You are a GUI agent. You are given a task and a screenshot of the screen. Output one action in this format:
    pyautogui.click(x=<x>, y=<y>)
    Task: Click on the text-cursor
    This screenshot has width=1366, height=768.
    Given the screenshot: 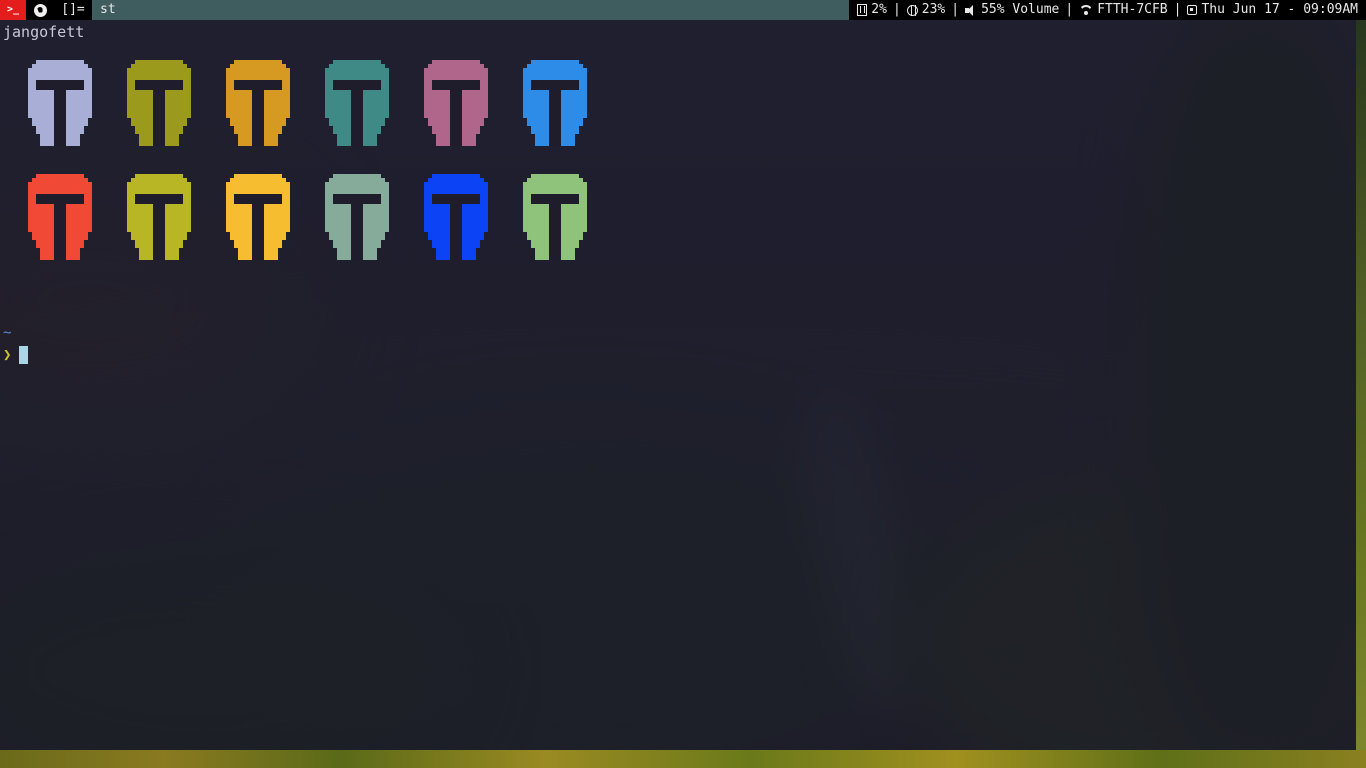 What is the action you would take?
    pyautogui.click(x=24, y=355)
    